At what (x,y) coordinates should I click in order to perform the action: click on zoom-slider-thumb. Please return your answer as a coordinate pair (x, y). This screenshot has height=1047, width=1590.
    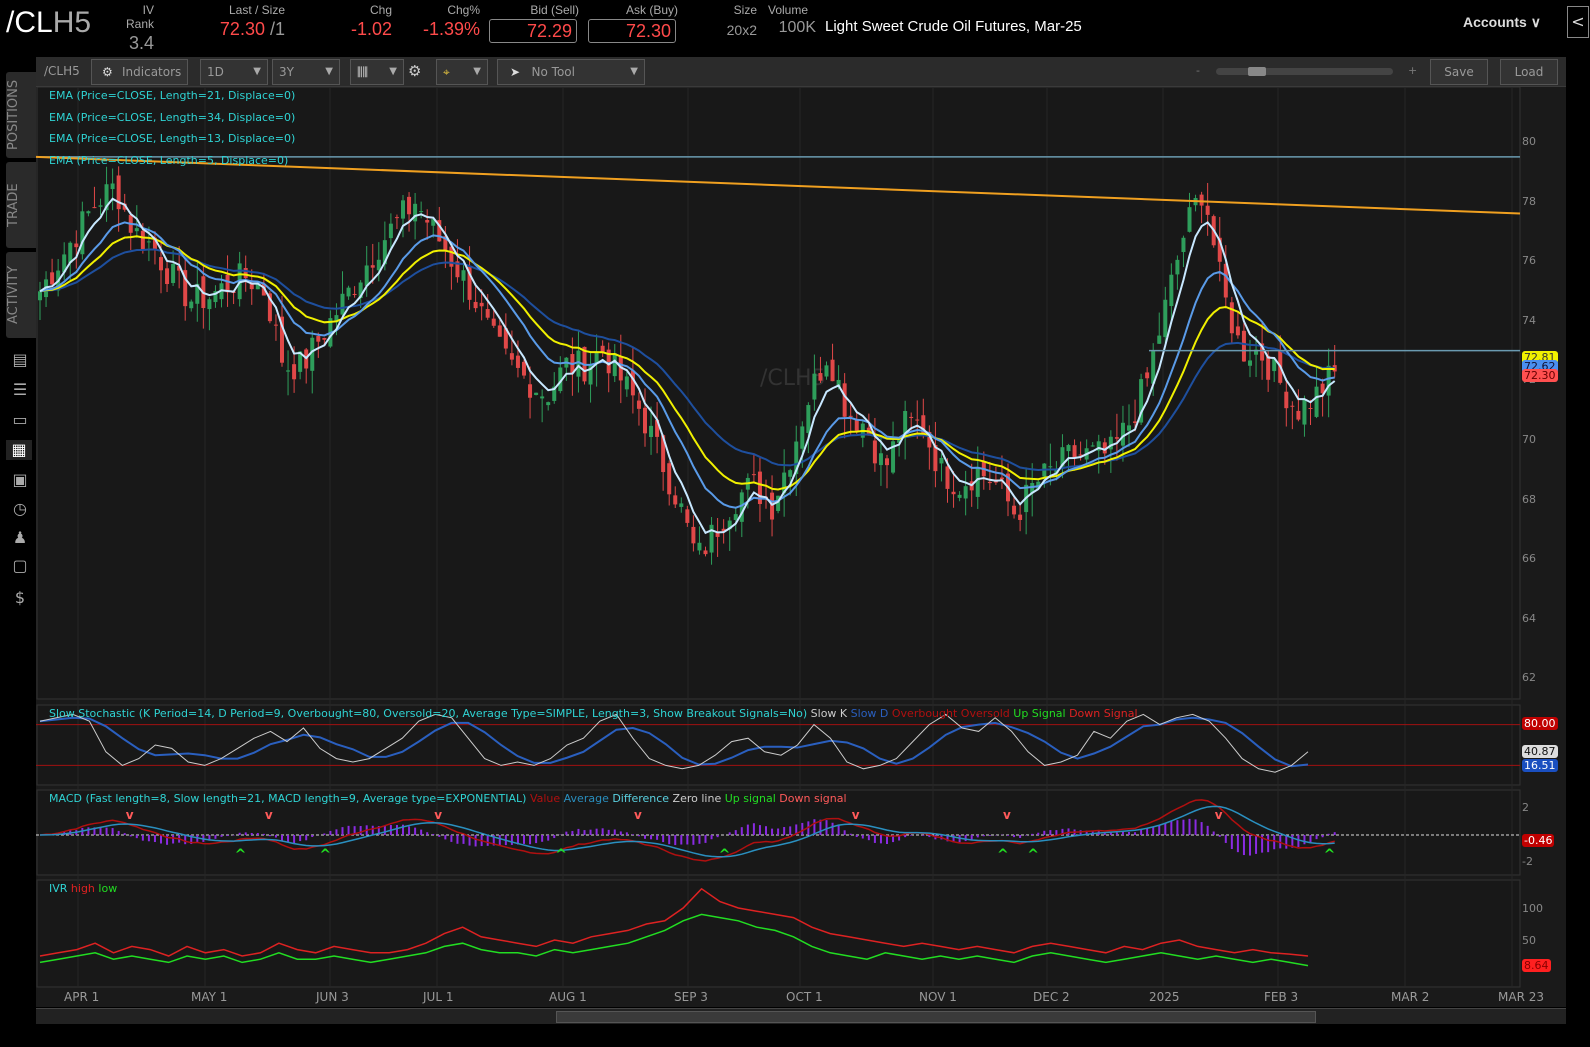
    Looking at the image, I should click on (1256, 71).